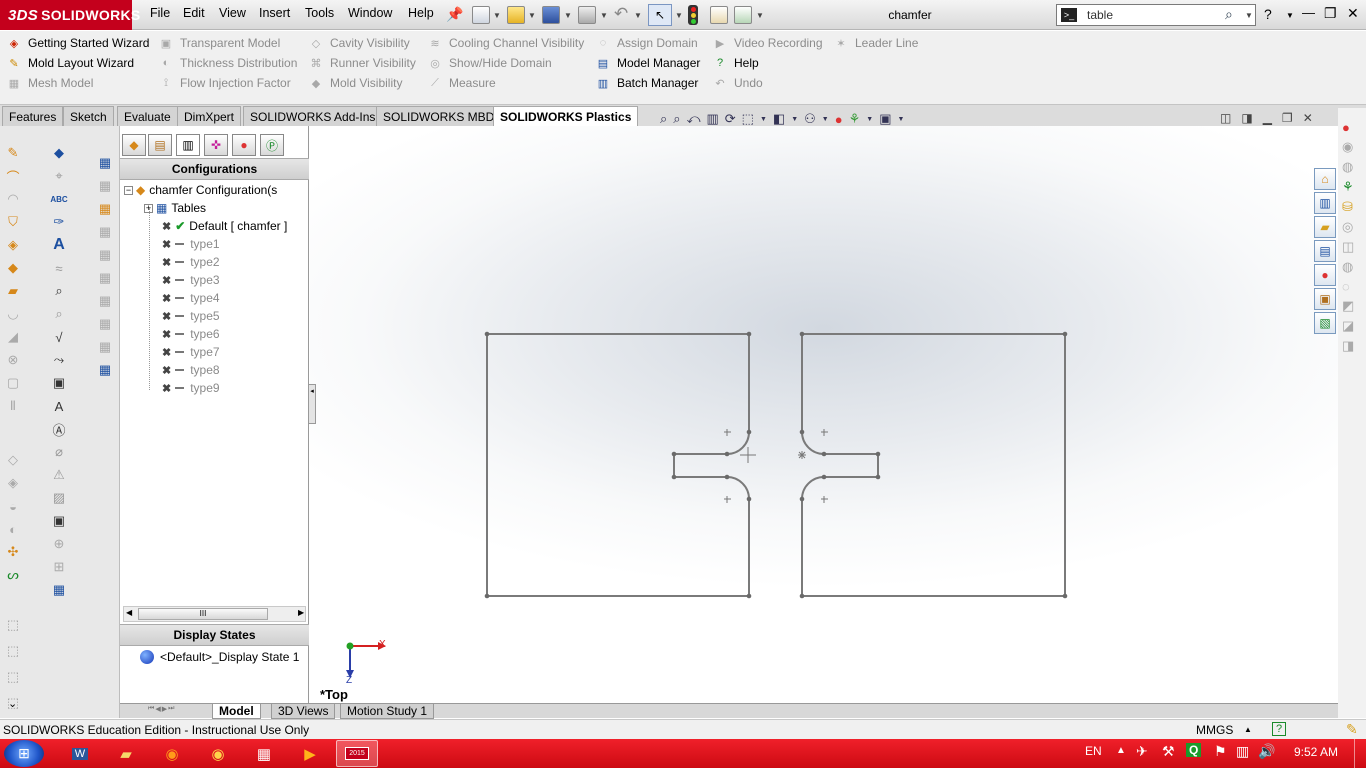  I want to click on weld-symbol-icon: ⤳, so click(59, 360).